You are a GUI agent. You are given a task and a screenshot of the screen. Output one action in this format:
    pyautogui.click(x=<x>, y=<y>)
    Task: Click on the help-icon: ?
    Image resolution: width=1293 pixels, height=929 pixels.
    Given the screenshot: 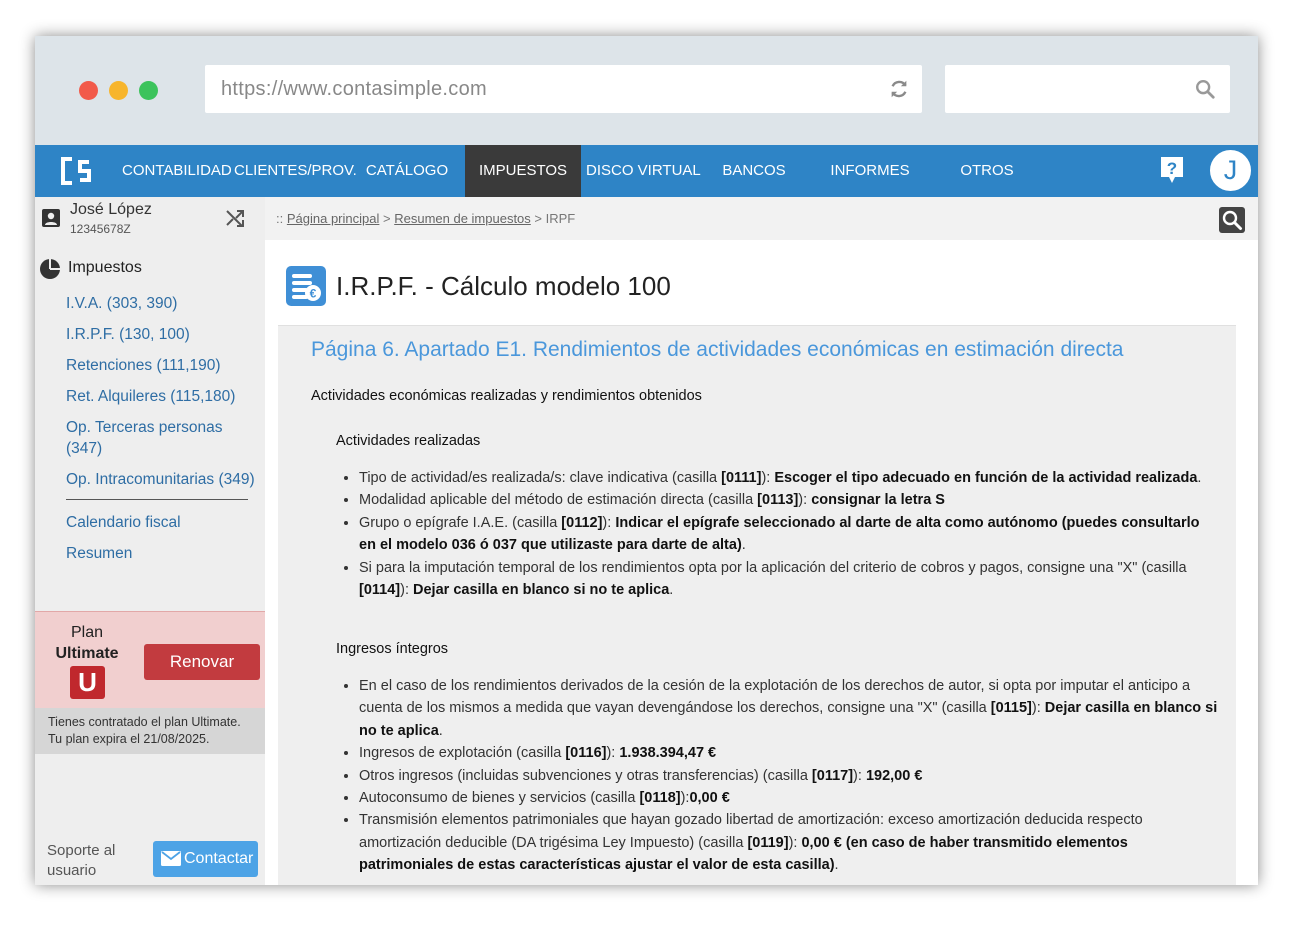 What is the action you would take?
    pyautogui.click(x=1172, y=170)
    